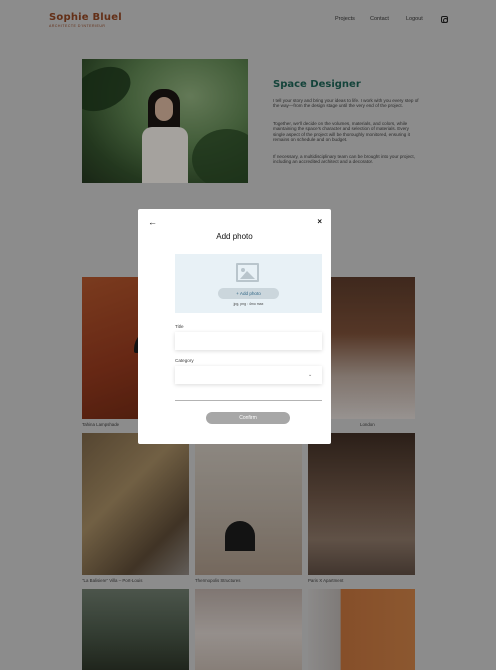  What do you see at coordinates (184, 360) in the screenshot?
I see `category-label: Category` at bounding box center [184, 360].